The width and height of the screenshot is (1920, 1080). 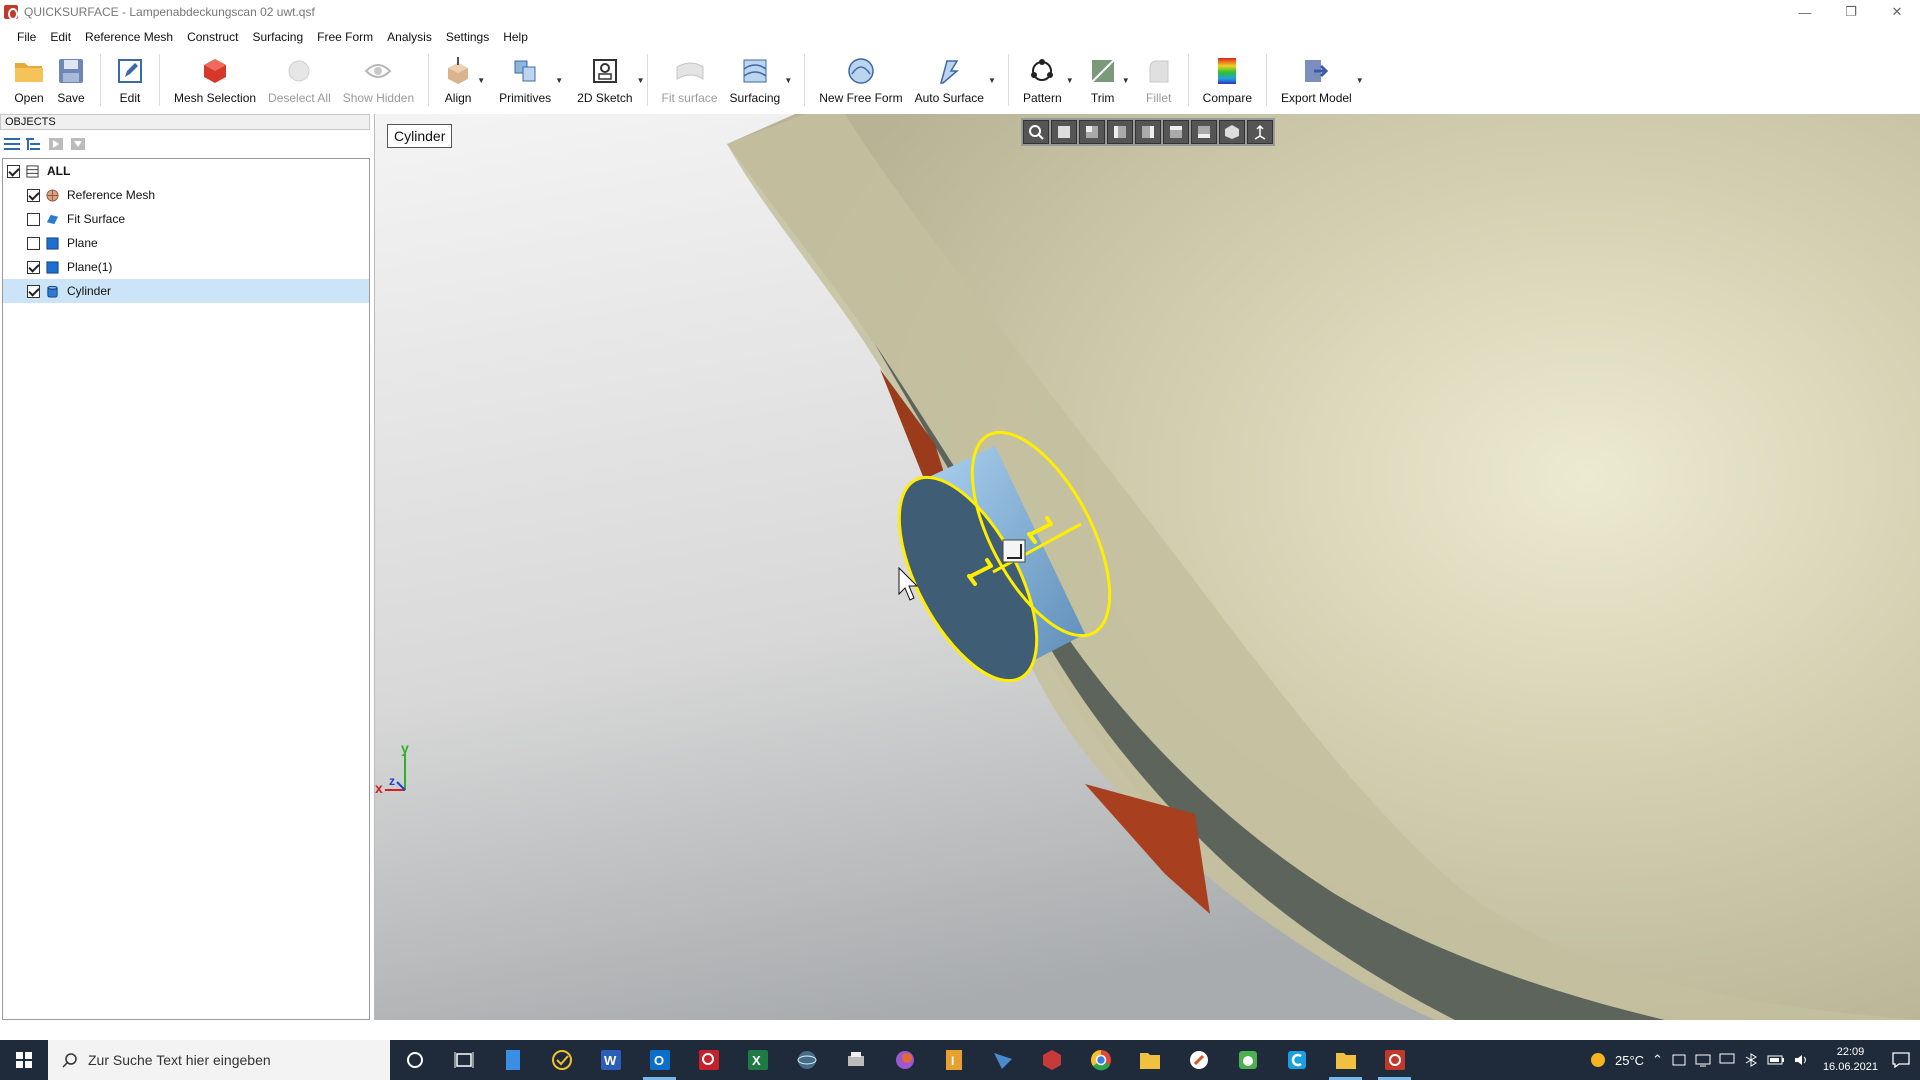 What do you see at coordinates (758, 80) in the screenshot?
I see `surfacing-button: Surfacing ▼` at bounding box center [758, 80].